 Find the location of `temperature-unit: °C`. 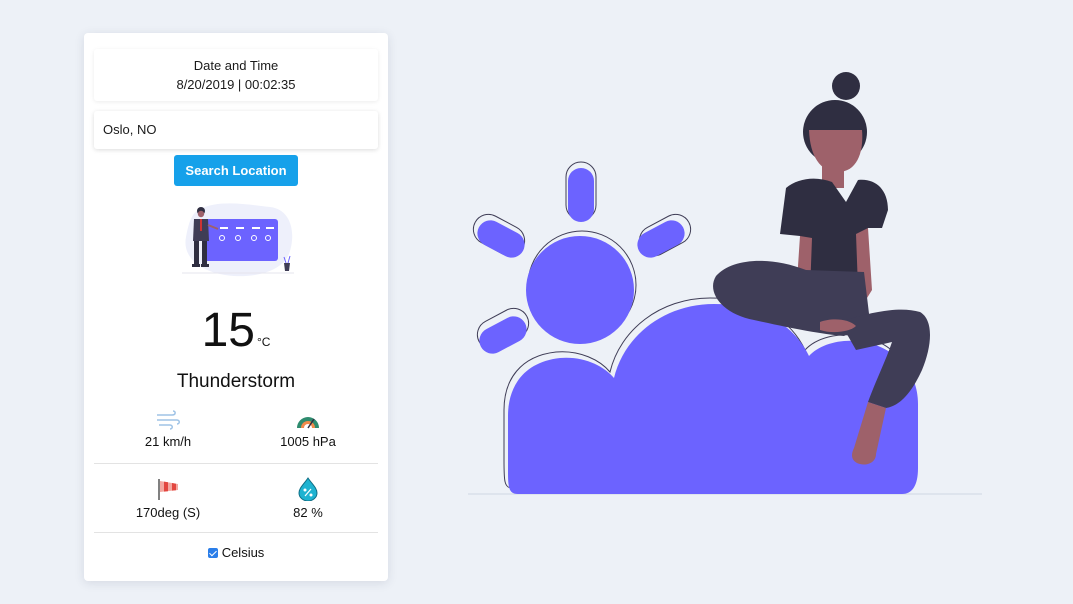

temperature-unit: °C is located at coordinates (263, 342).